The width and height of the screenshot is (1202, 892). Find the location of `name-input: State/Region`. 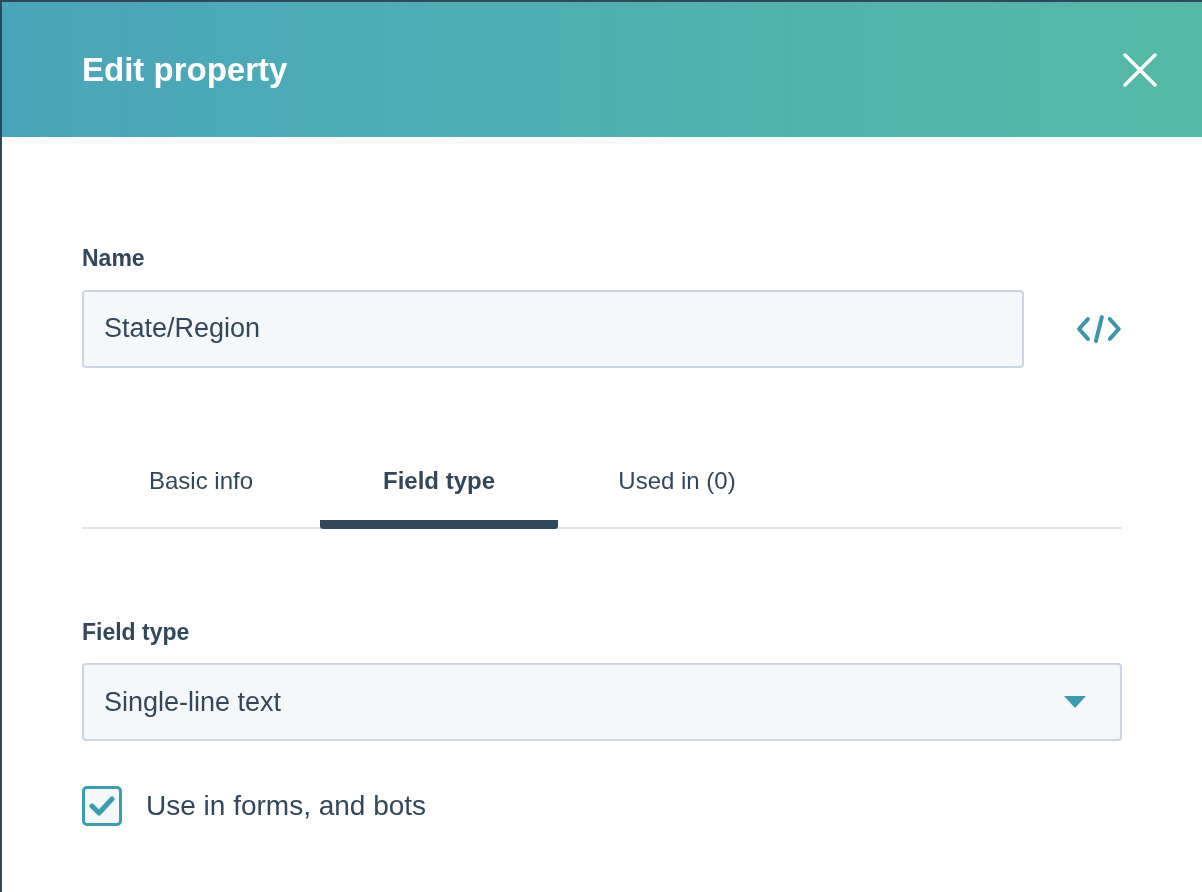

name-input: State/Region is located at coordinates (553, 328).